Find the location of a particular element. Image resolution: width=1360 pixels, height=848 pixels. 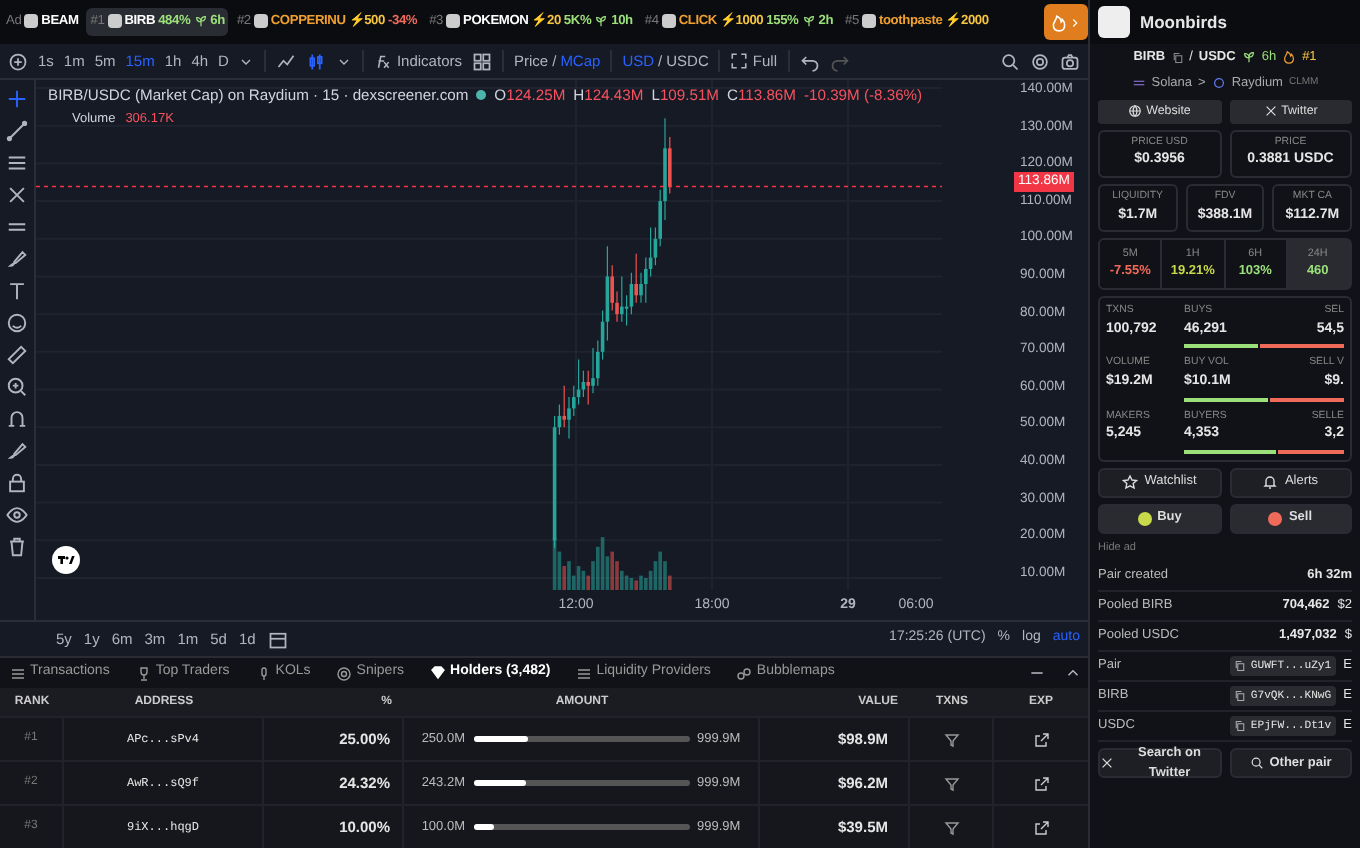

dex-icon is located at coordinates (1218, 83).